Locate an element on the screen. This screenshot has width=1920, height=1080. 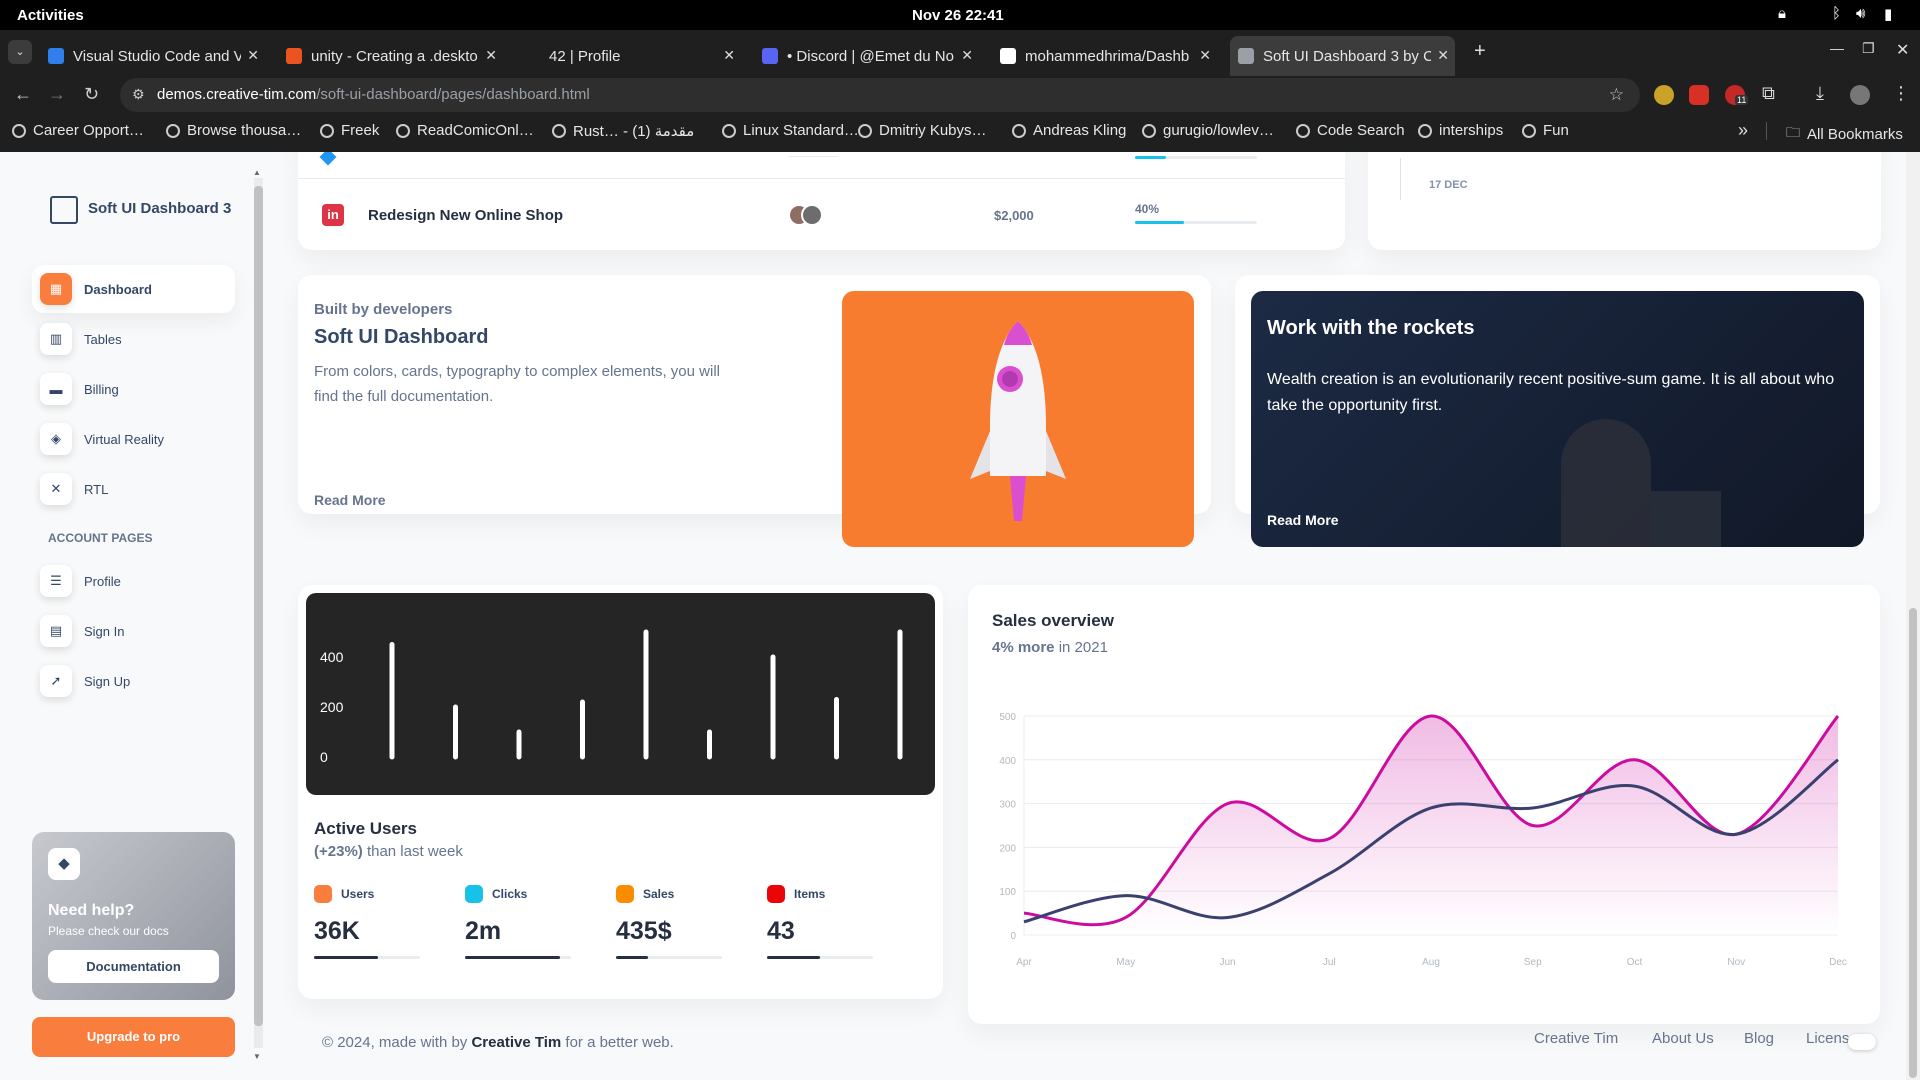
tab: Visual Studio Code and V ✕ is located at coordinates (152, 56).